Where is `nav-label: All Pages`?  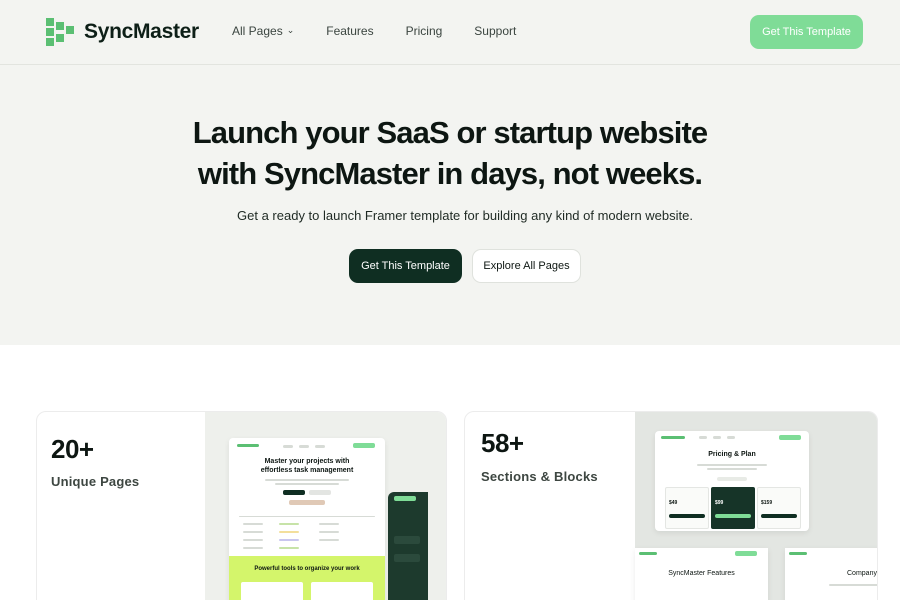 nav-label: All Pages is located at coordinates (257, 31).